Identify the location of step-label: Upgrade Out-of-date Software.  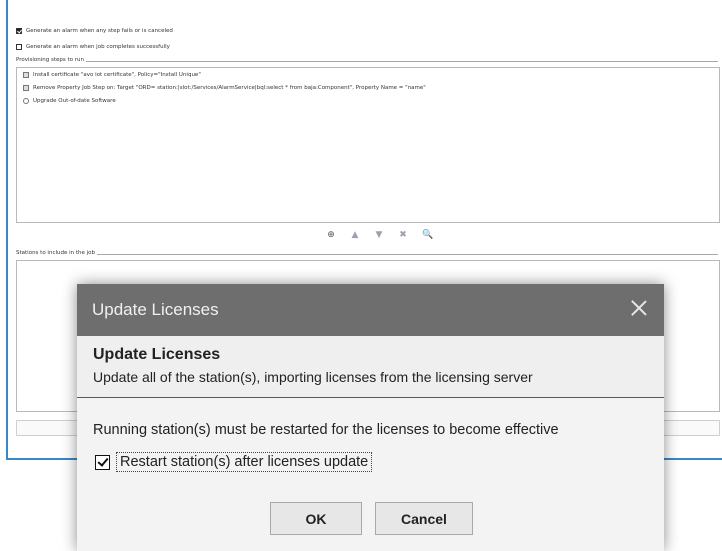
(74, 101).